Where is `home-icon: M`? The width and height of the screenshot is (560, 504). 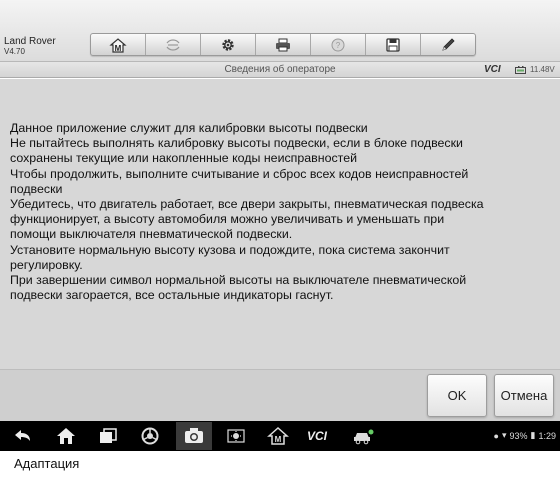 home-icon: M is located at coordinates (118, 45).